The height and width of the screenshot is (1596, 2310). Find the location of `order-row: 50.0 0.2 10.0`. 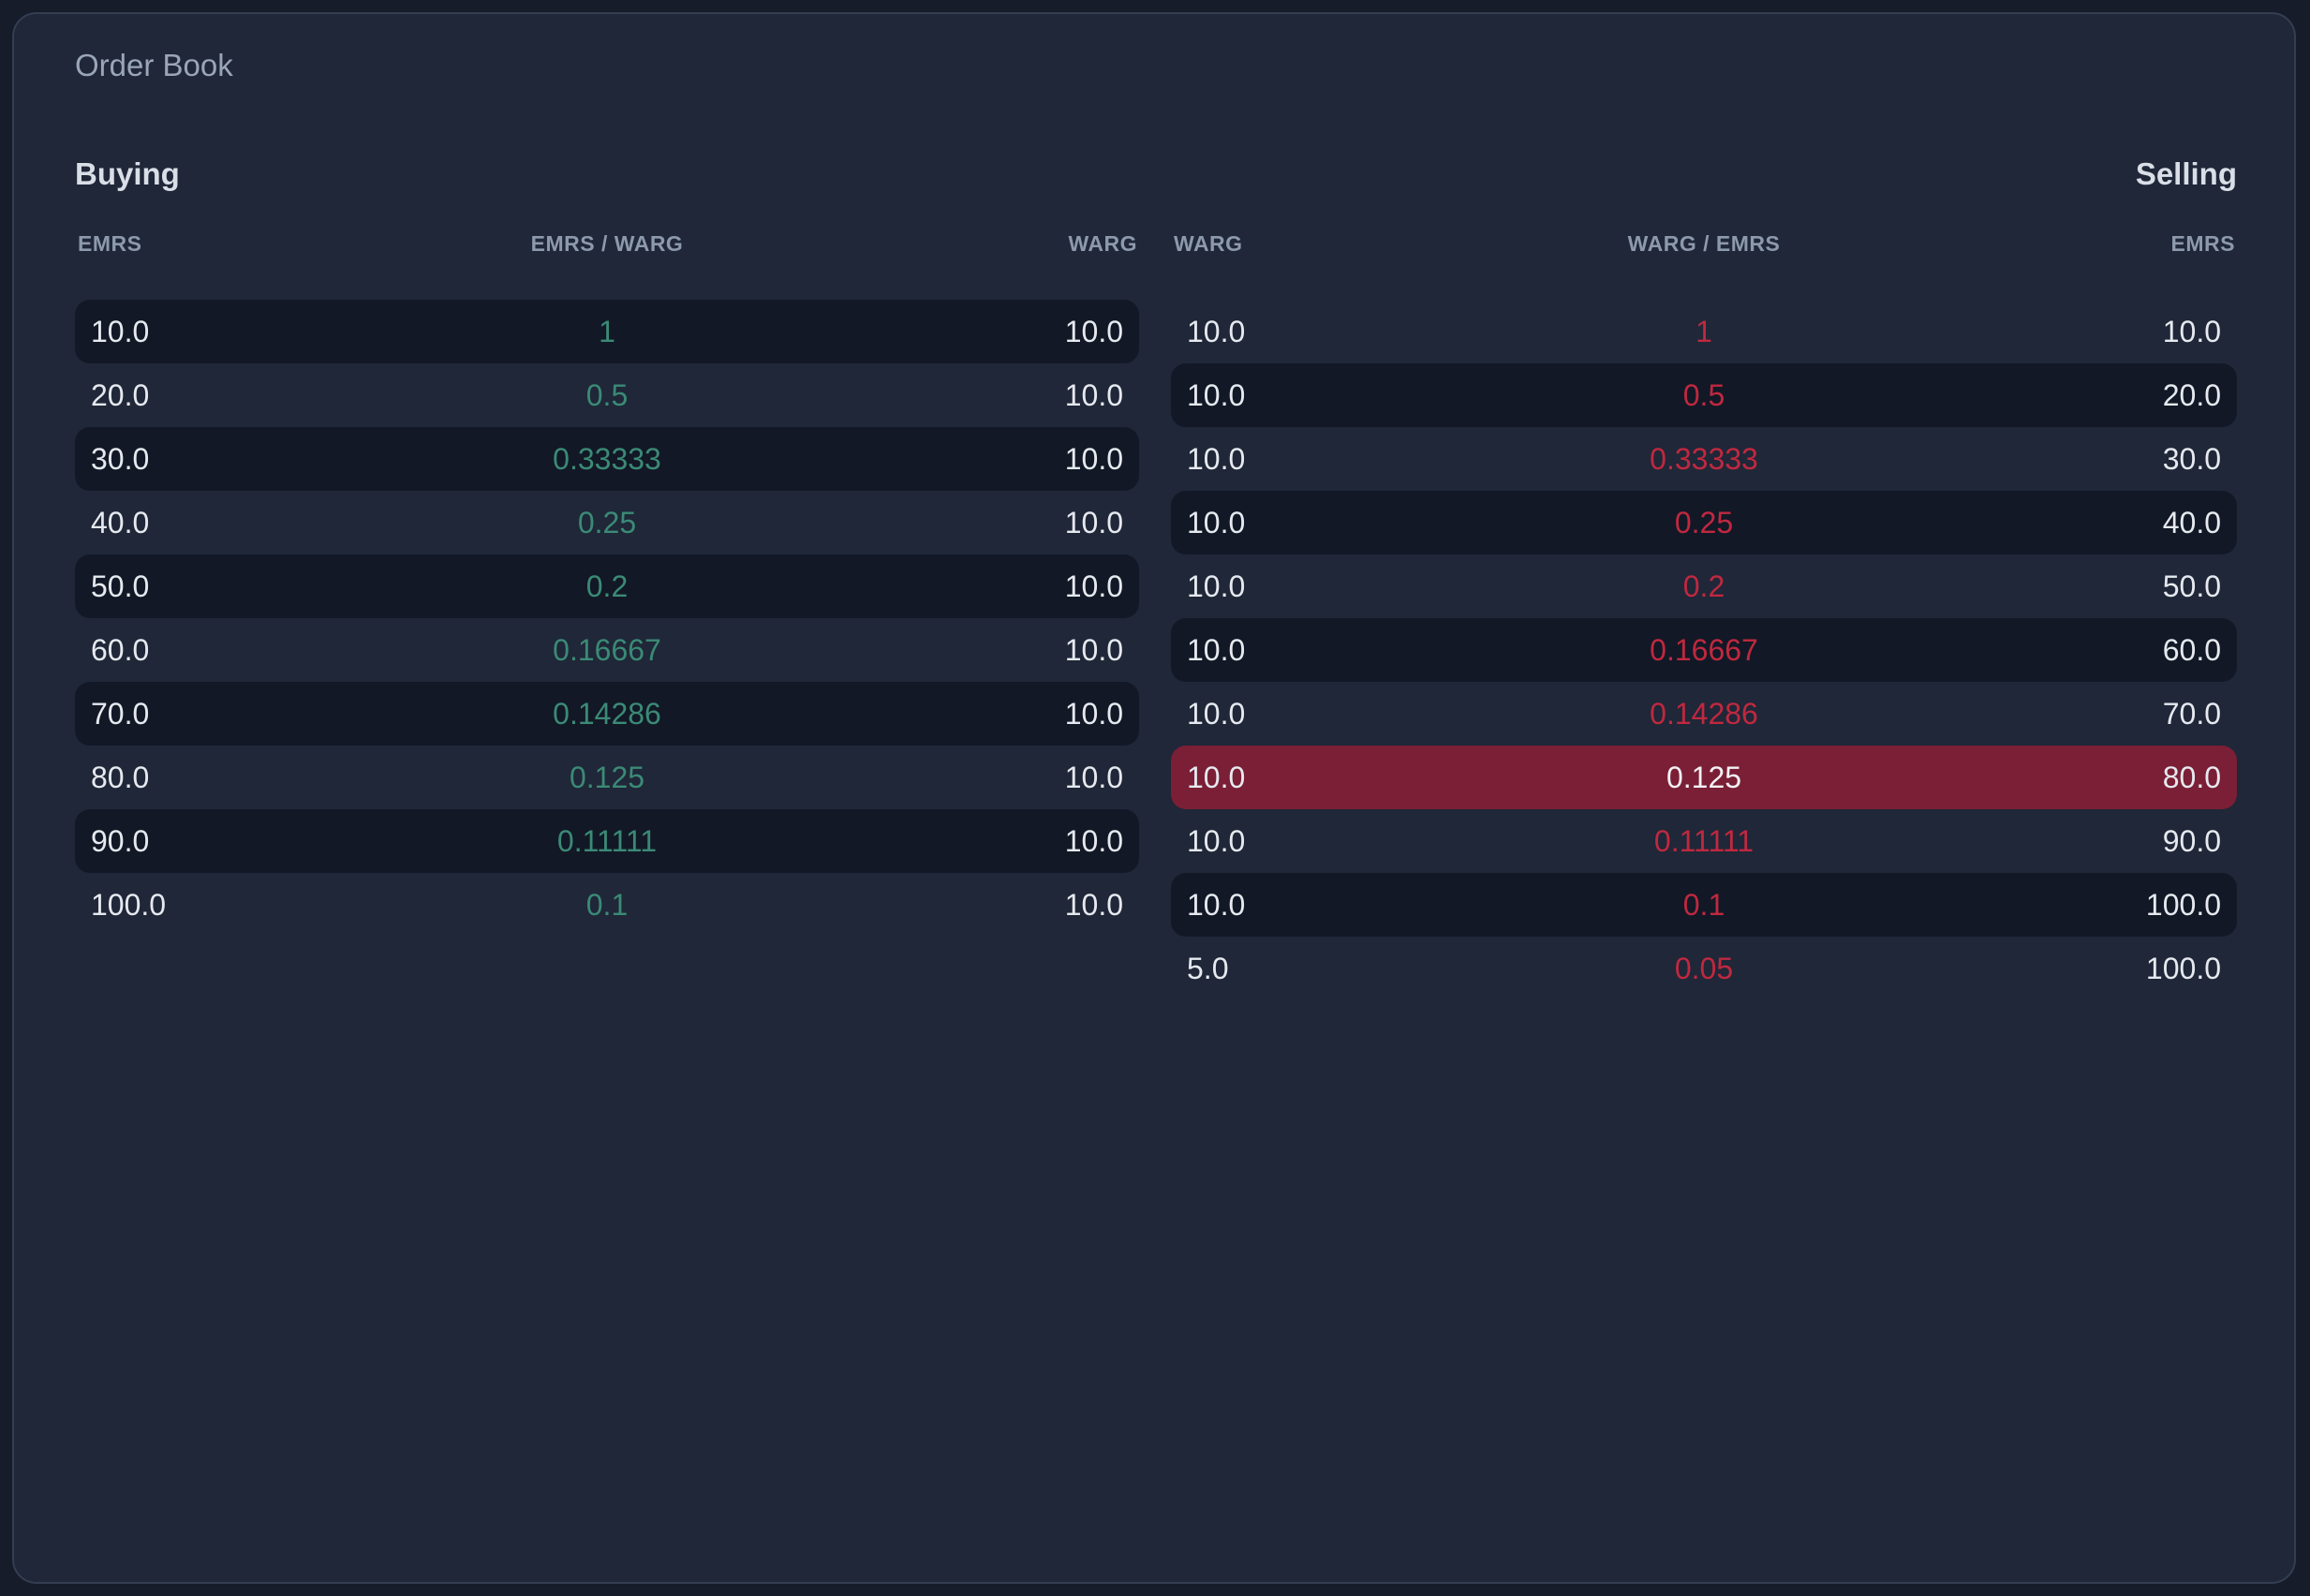

order-row: 50.0 0.2 10.0 is located at coordinates (607, 586).